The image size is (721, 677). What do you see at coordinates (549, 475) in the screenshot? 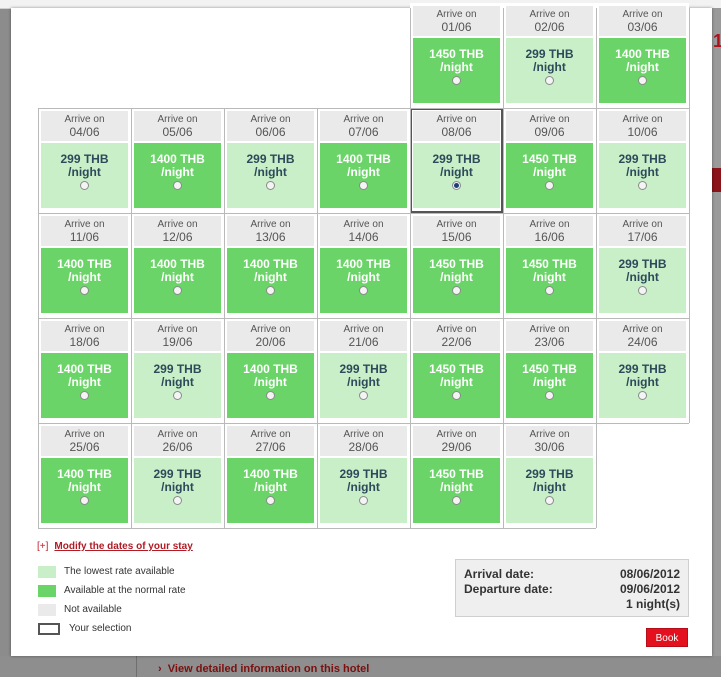
I see `calendar-day-30-06: Arrive on 30/06 299 THB/night` at bounding box center [549, 475].